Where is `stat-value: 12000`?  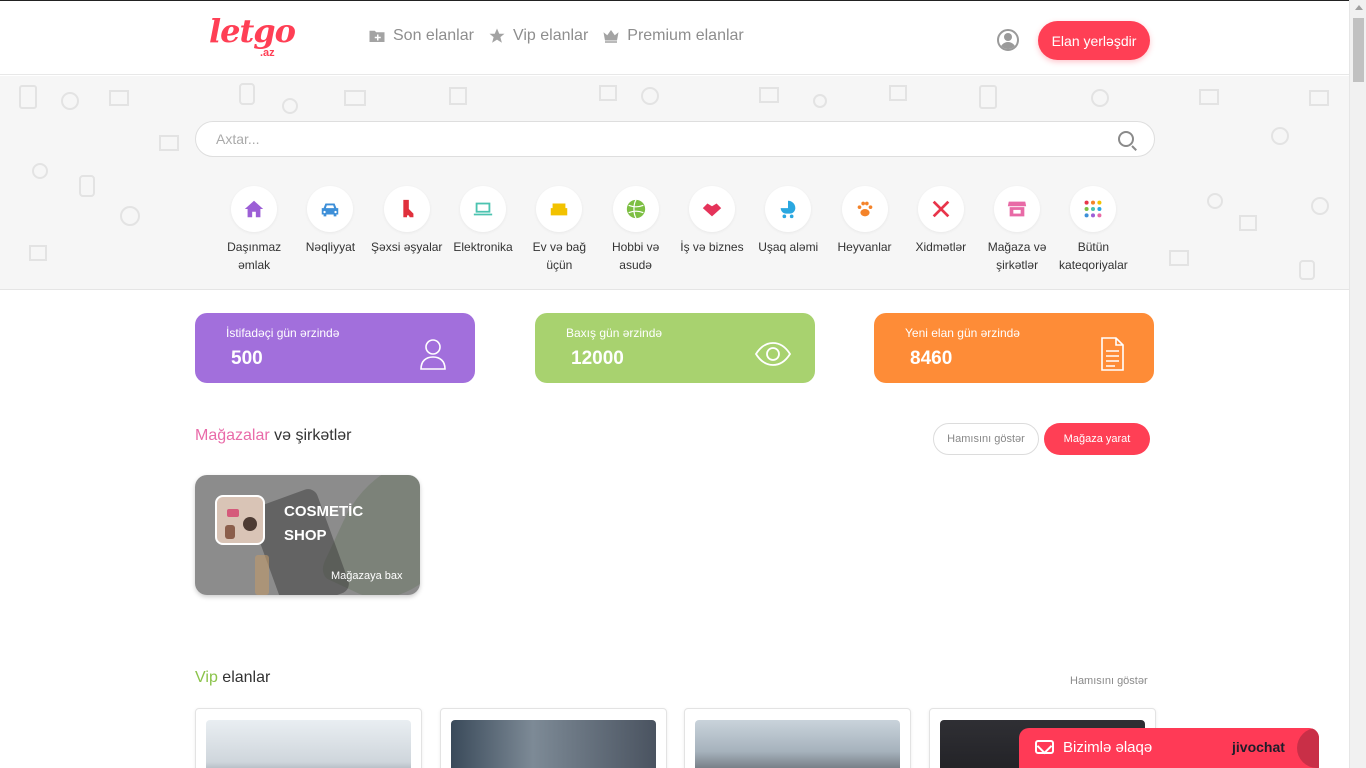
stat-value: 12000 is located at coordinates (597, 358).